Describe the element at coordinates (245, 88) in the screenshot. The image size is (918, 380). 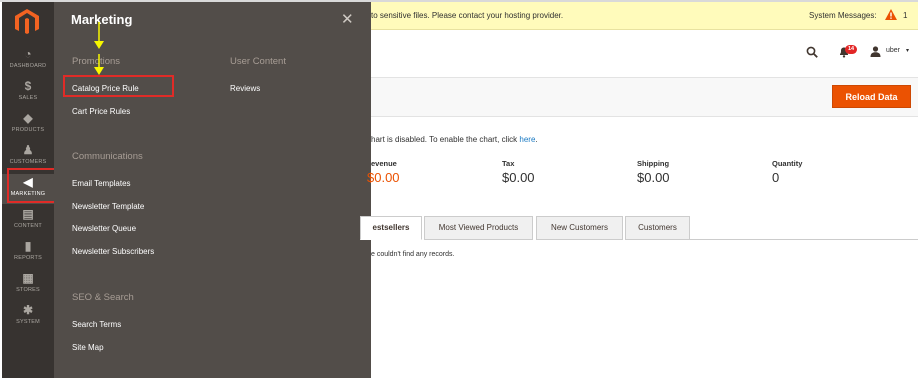
I see `menu-link-reviews: Reviews` at that location.